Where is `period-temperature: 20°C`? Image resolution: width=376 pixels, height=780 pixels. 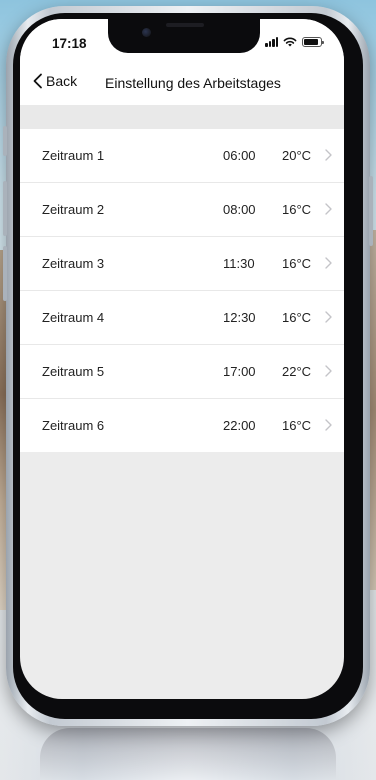 period-temperature: 20°C is located at coordinates (297, 155).